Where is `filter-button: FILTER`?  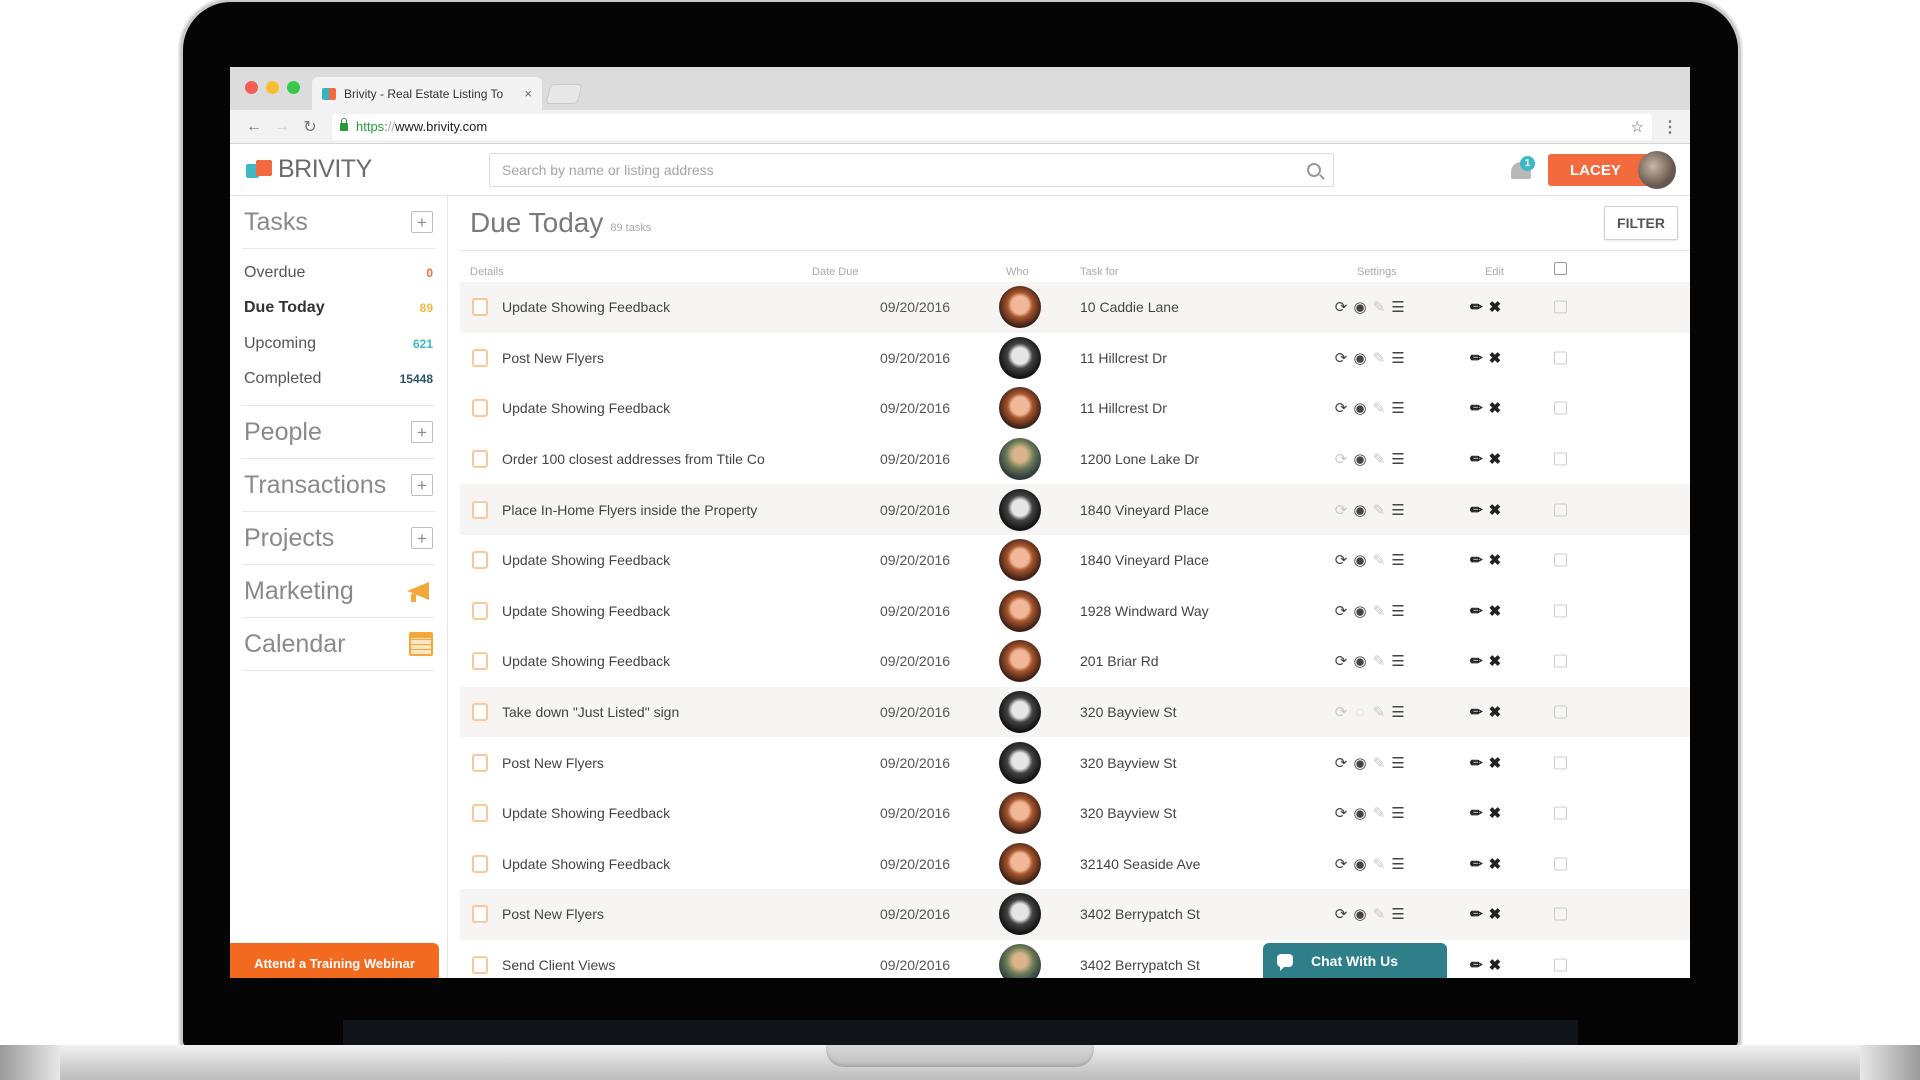
filter-button: FILTER is located at coordinates (1641, 223).